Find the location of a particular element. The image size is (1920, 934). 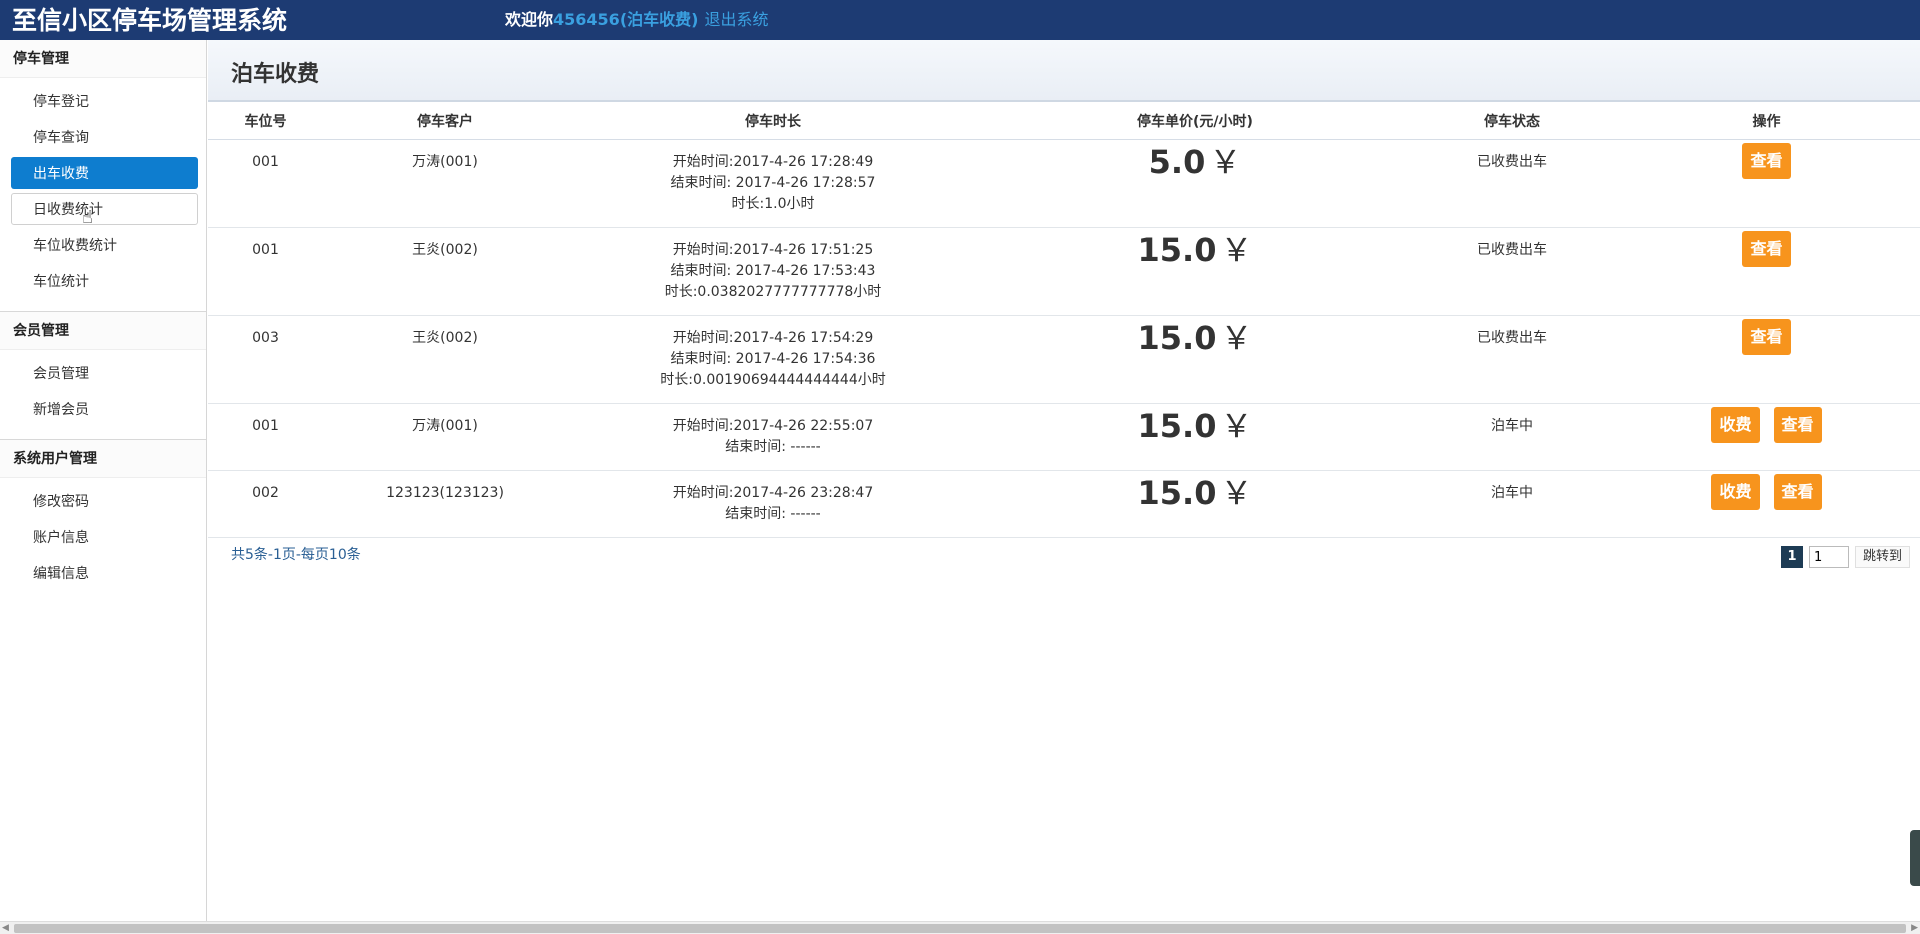

space-number: 003 is located at coordinates (265, 359).